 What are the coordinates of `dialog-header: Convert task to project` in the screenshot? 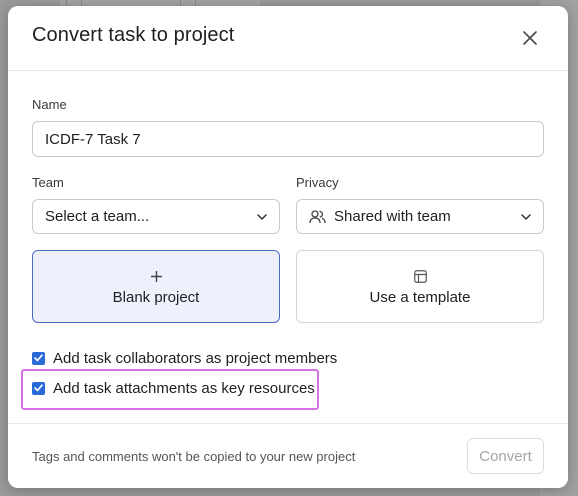 It's located at (288, 38).